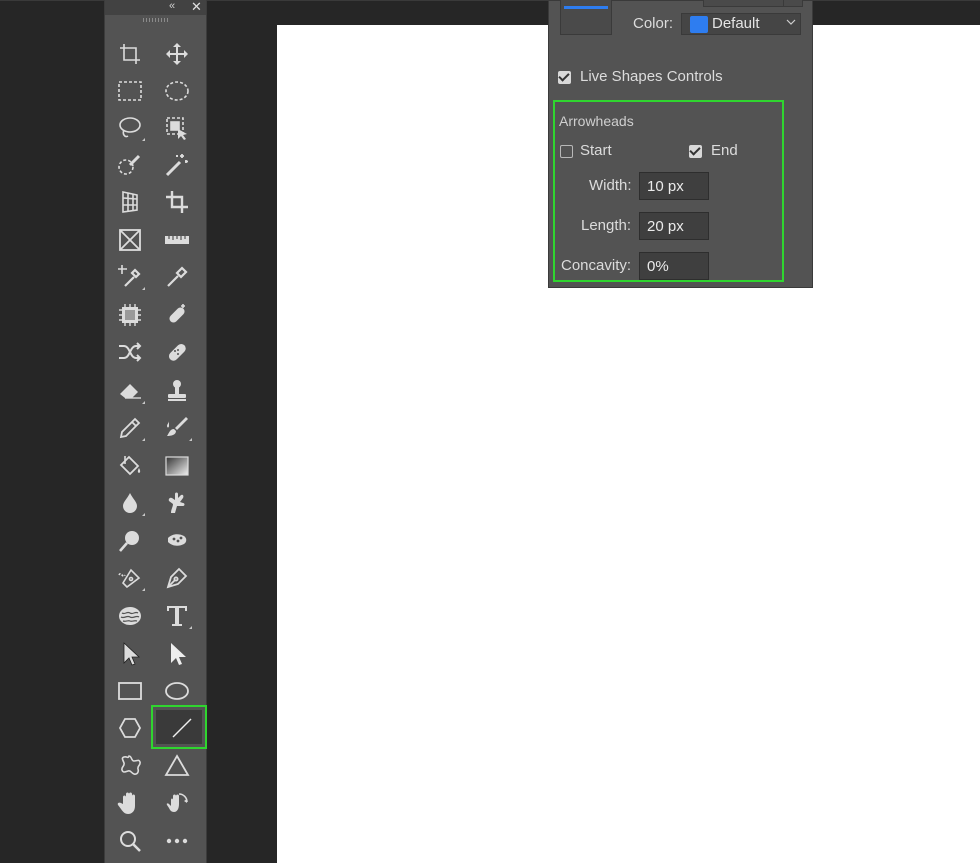 The height and width of the screenshot is (863, 980). I want to click on brush-icon, so click(177, 428).